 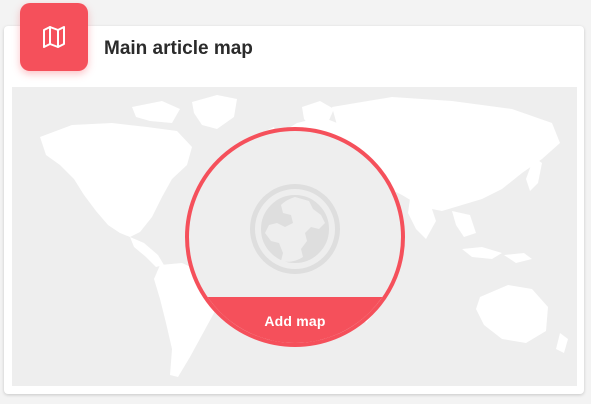 What do you see at coordinates (295, 229) in the screenshot?
I see `globe-icon` at bounding box center [295, 229].